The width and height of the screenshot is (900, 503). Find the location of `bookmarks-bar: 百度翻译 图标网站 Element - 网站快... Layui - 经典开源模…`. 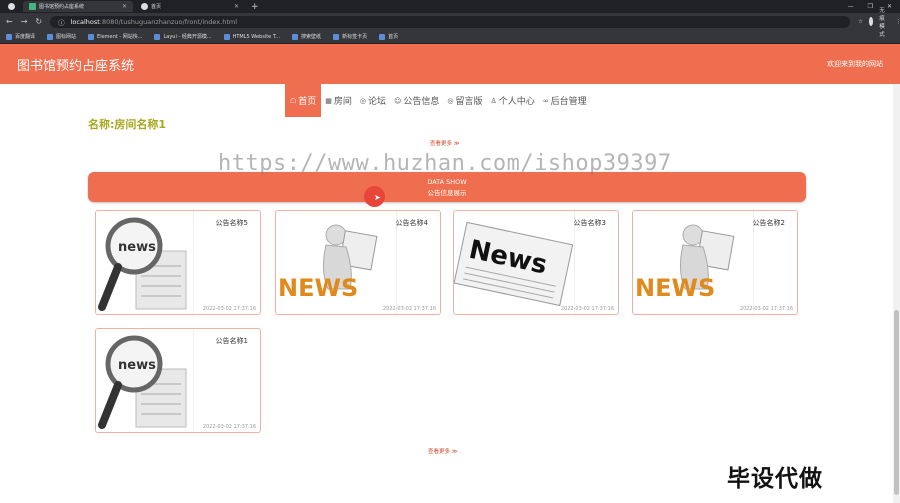

bookmarks-bar: 百度翻译 图标网站 Element - 网站快... Layui - 经典开源模… is located at coordinates (450, 37).